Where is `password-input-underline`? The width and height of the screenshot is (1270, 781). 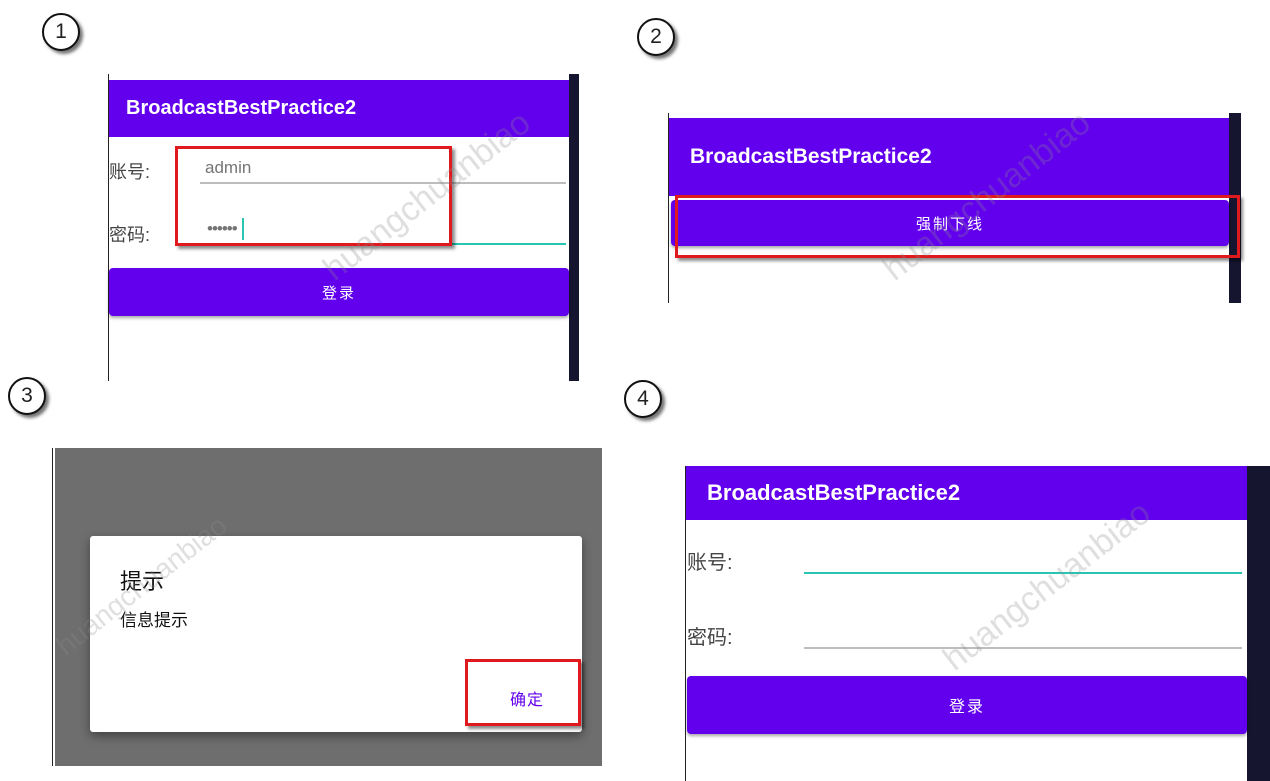
password-input-underline is located at coordinates (1023, 648).